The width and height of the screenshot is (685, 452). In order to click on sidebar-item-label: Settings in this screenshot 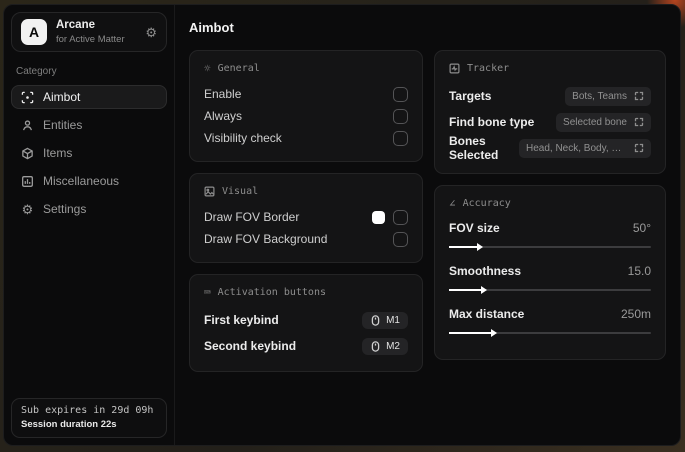, I will do `click(65, 209)`.